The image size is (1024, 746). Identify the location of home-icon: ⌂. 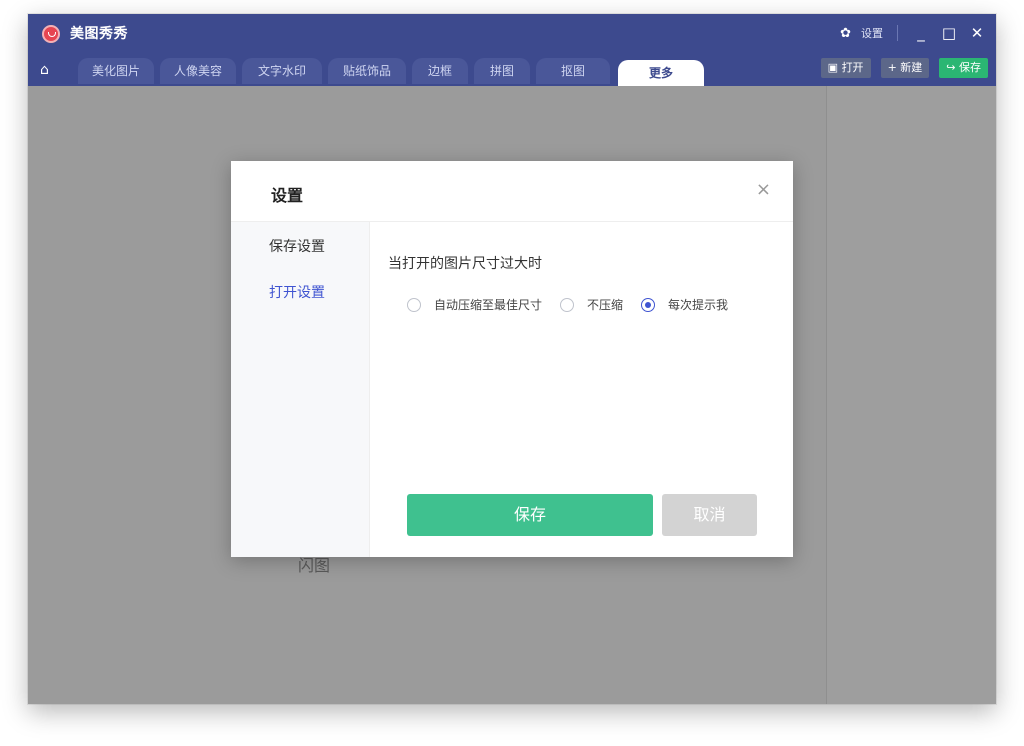
(44, 70).